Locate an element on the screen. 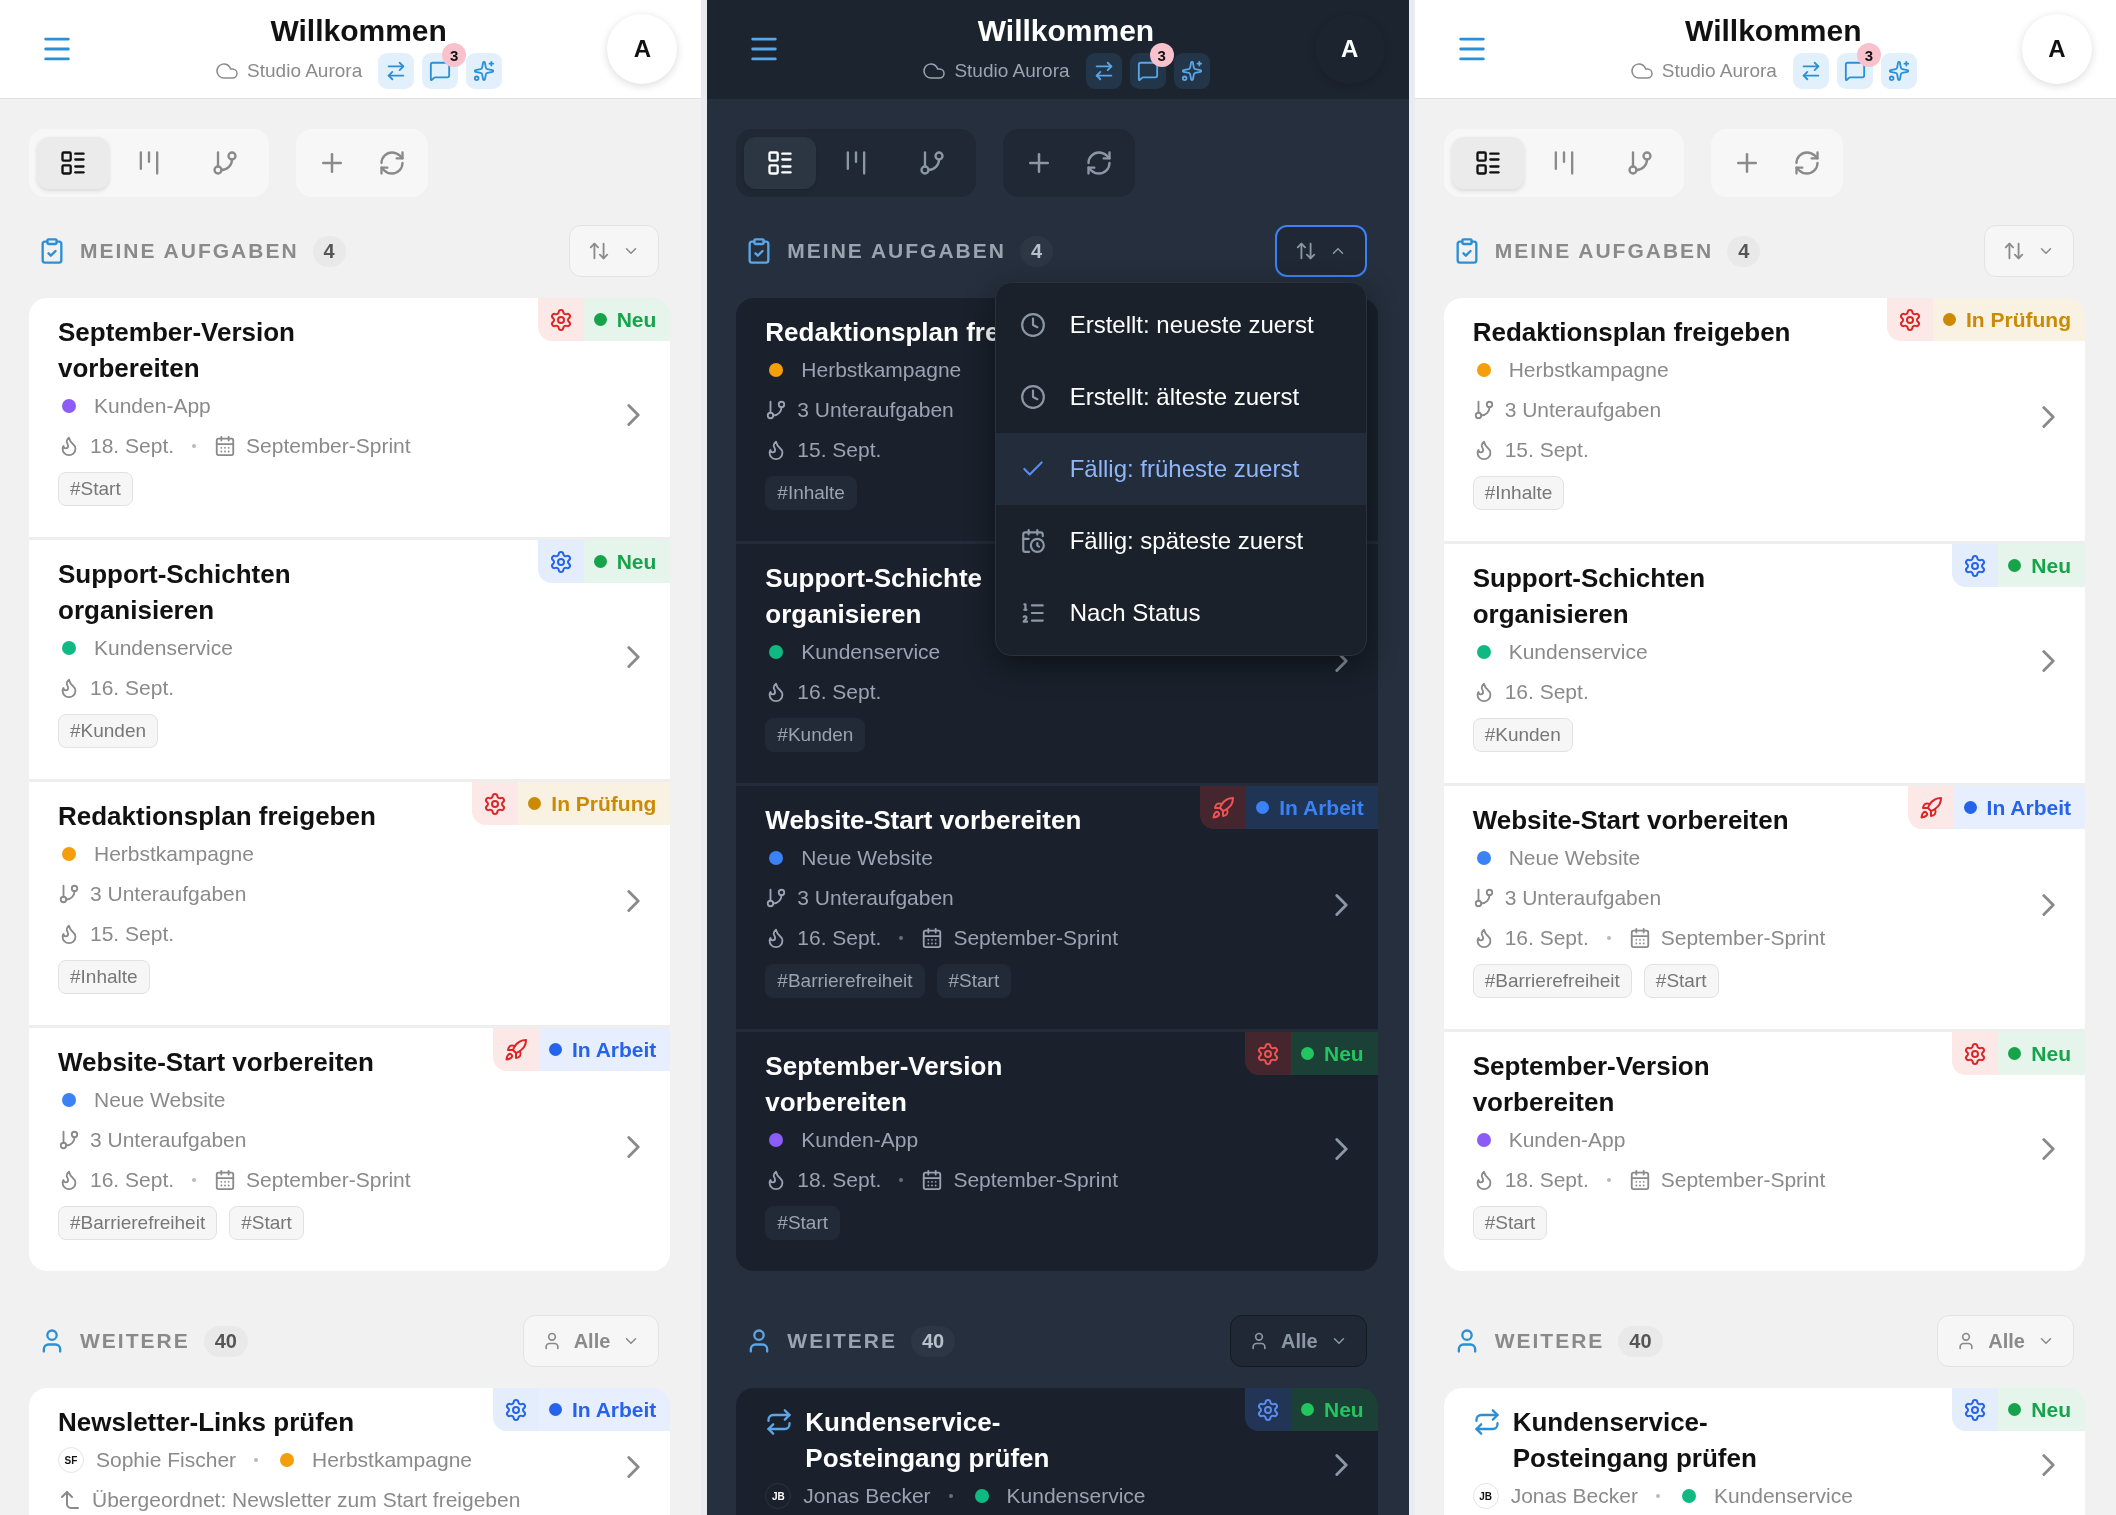  branch-icon is located at coordinates (1483, 410).